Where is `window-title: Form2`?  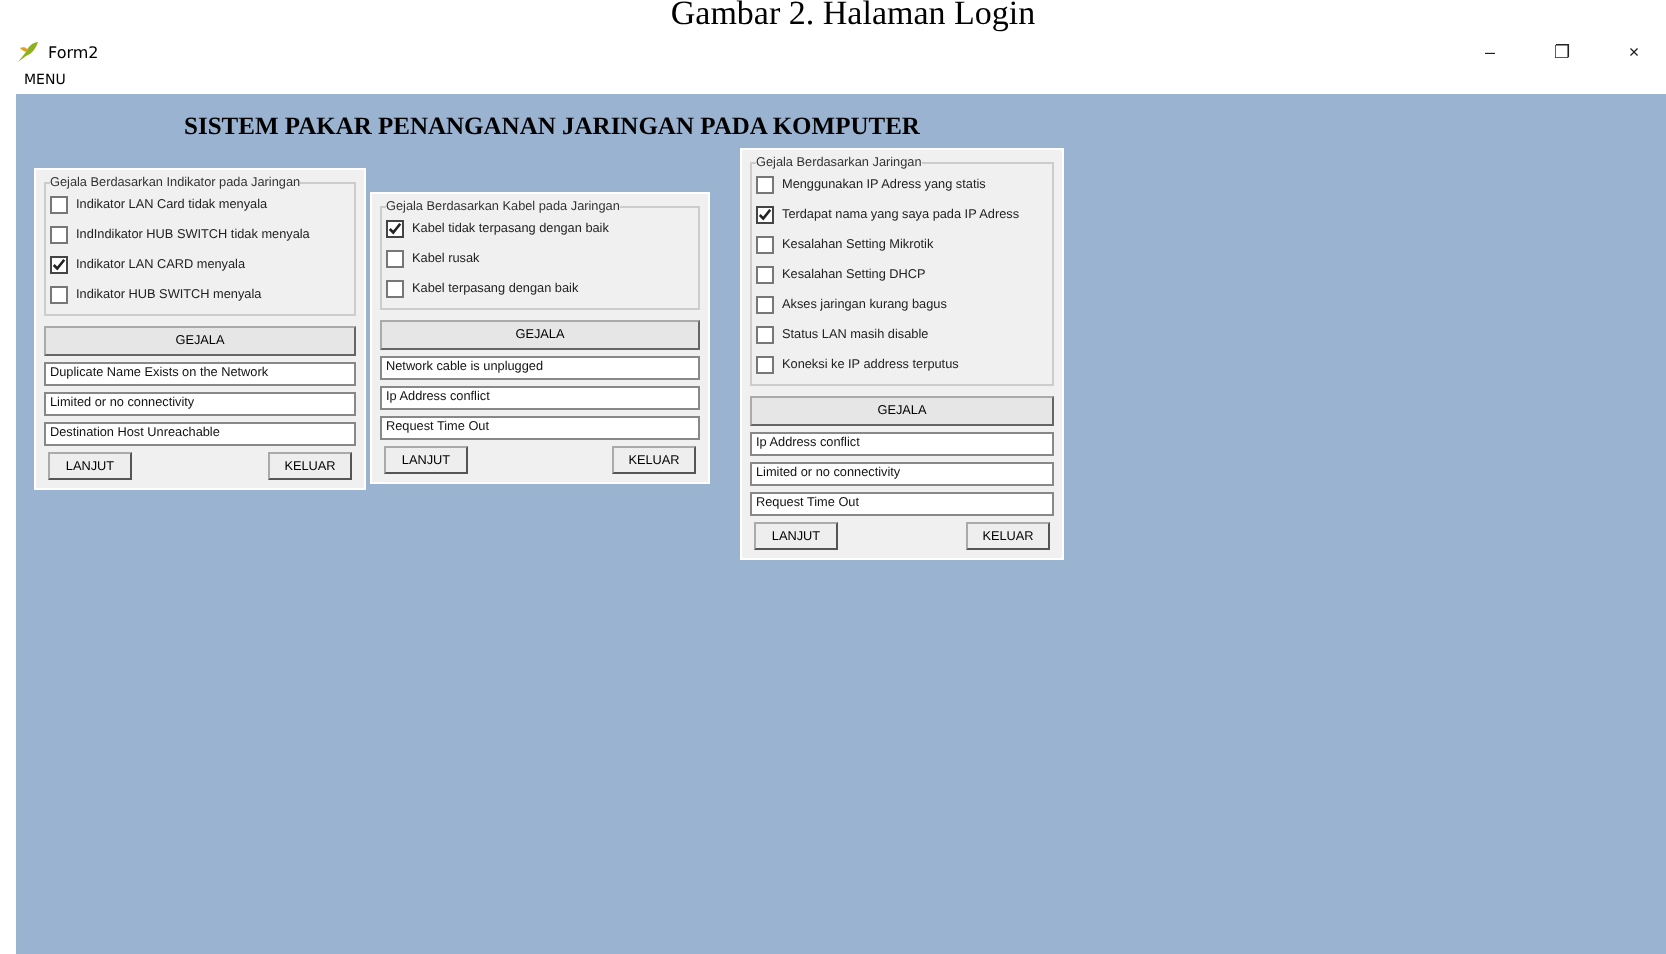 window-title: Form2 is located at coordinates (73, 52).